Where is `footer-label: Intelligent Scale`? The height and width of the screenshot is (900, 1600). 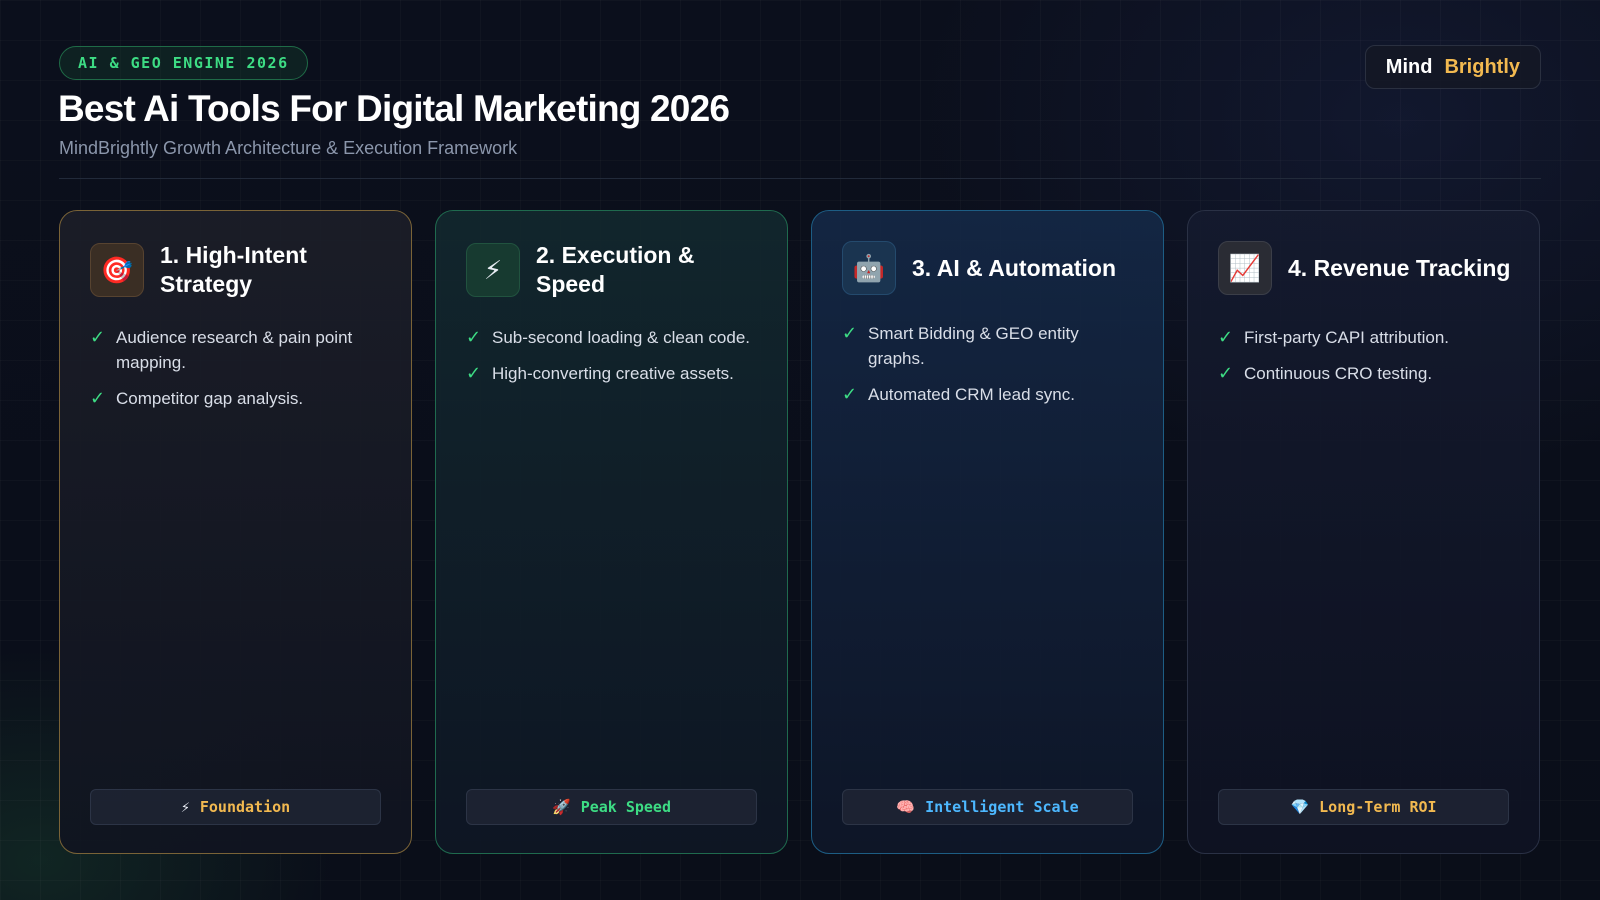 footer-label: Intelligent Scale is located at coordinates (1002, 807).